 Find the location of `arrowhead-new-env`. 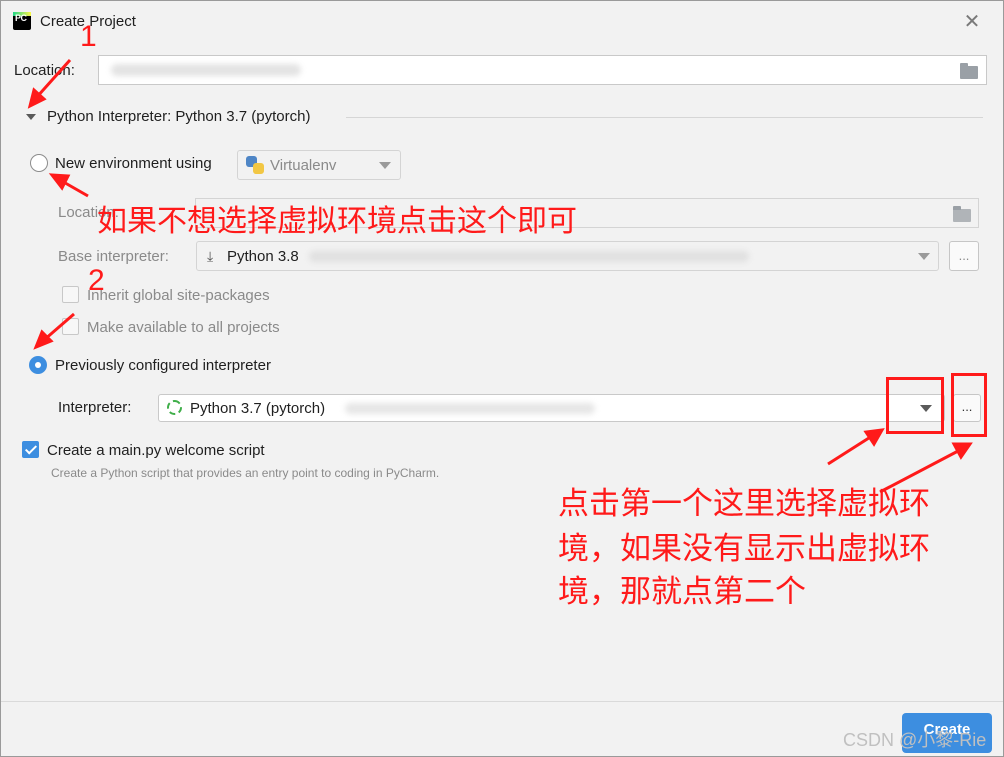

arrowhead-new-env is located at coordinates (59, 182).